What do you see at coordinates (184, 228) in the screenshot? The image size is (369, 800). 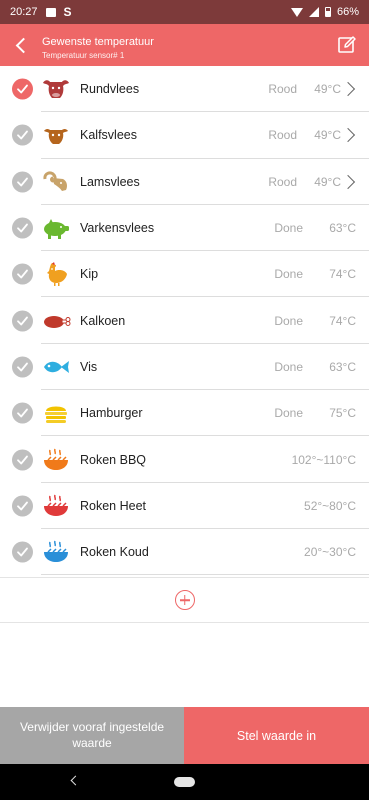 I see `preset-row-varkensvlees: Varkensvlees Done 63°C` at bounding box center [184, 228].